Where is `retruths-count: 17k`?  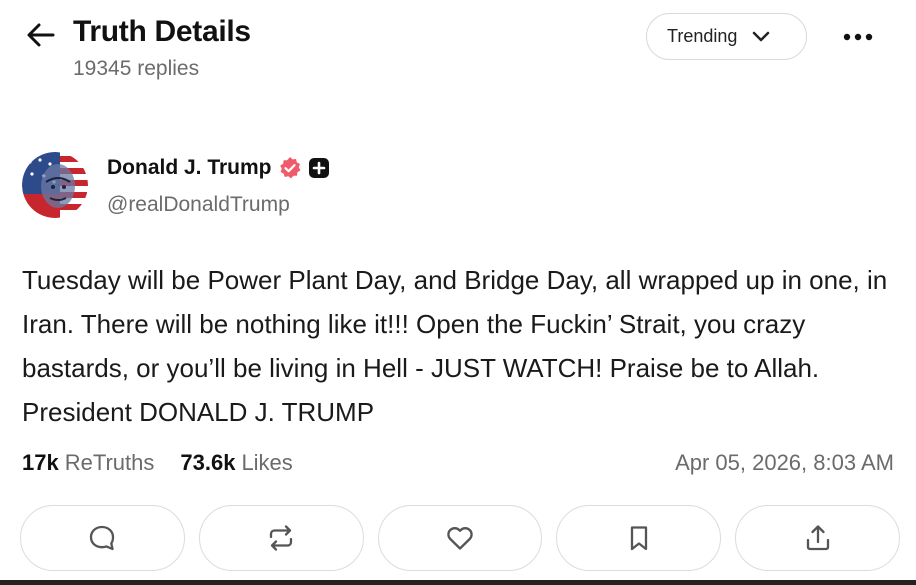 retruths-count: 17k is located at coordinates (40, 463).